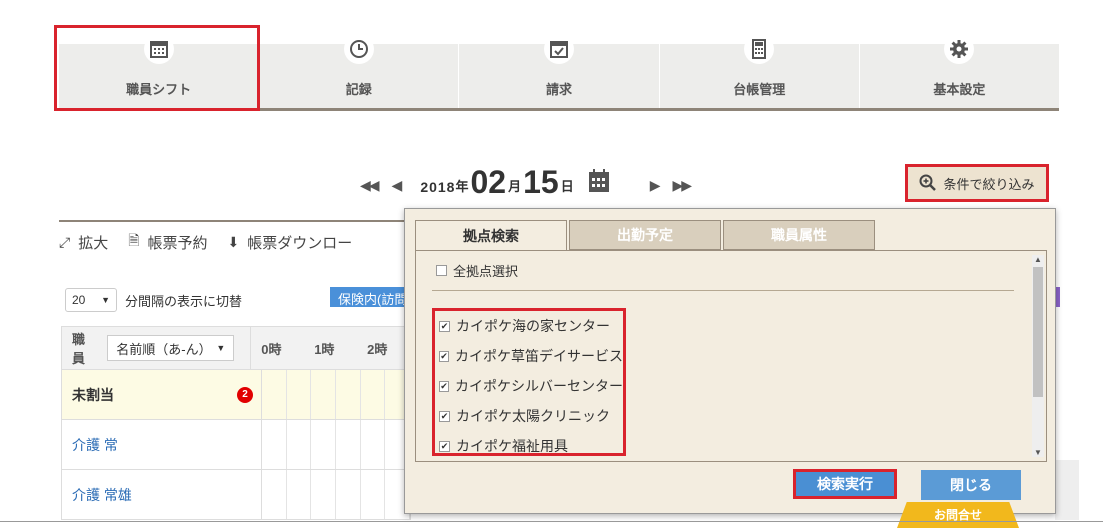 This screenshot has width=1103, height=528. What do you see at coordinates (1038, 332) in the screenshot?
I see `scroll-thumb` at bounding box center [1038, 332].